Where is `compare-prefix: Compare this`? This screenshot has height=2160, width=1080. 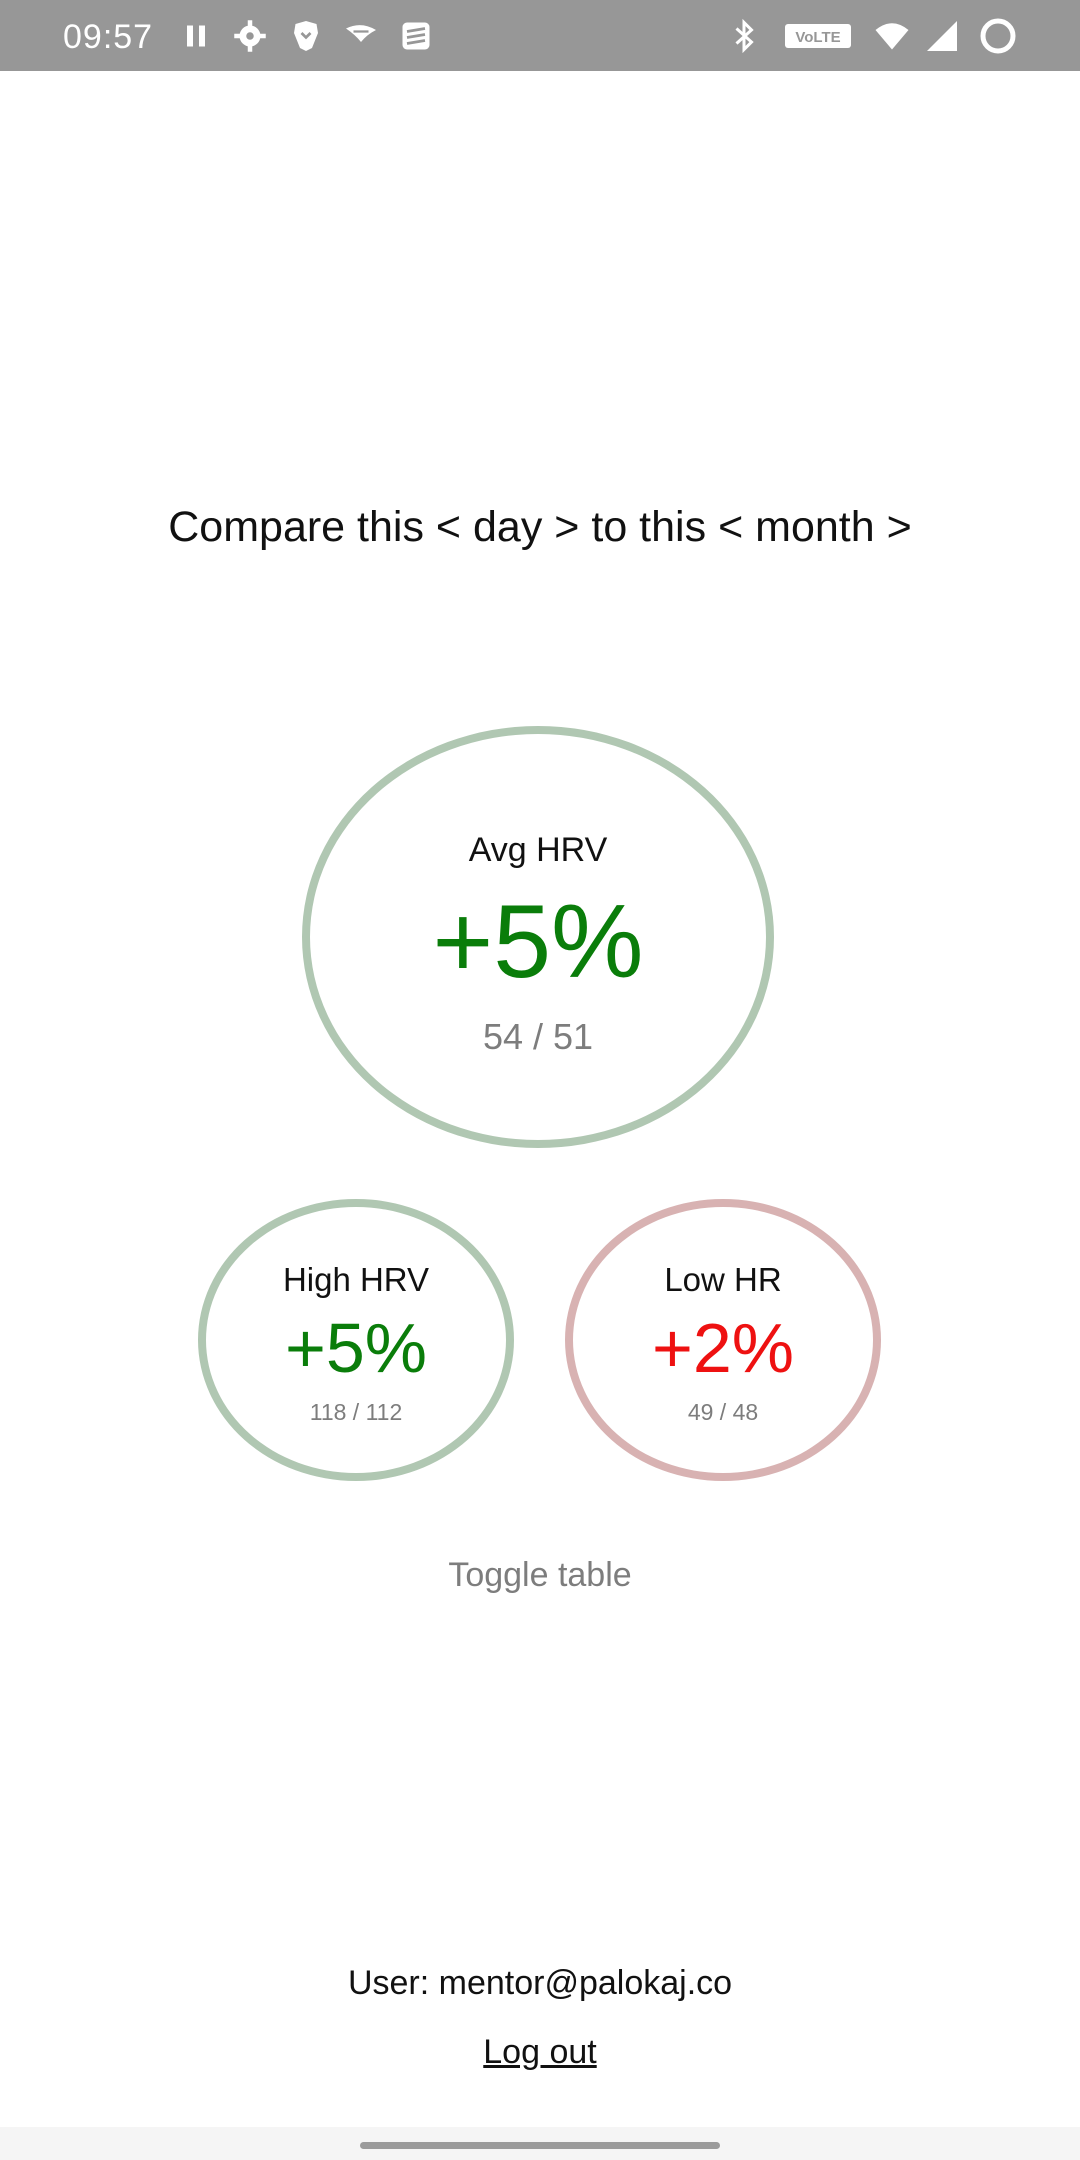
compare-prefix: Compare this is located at coordinates (296, 527).